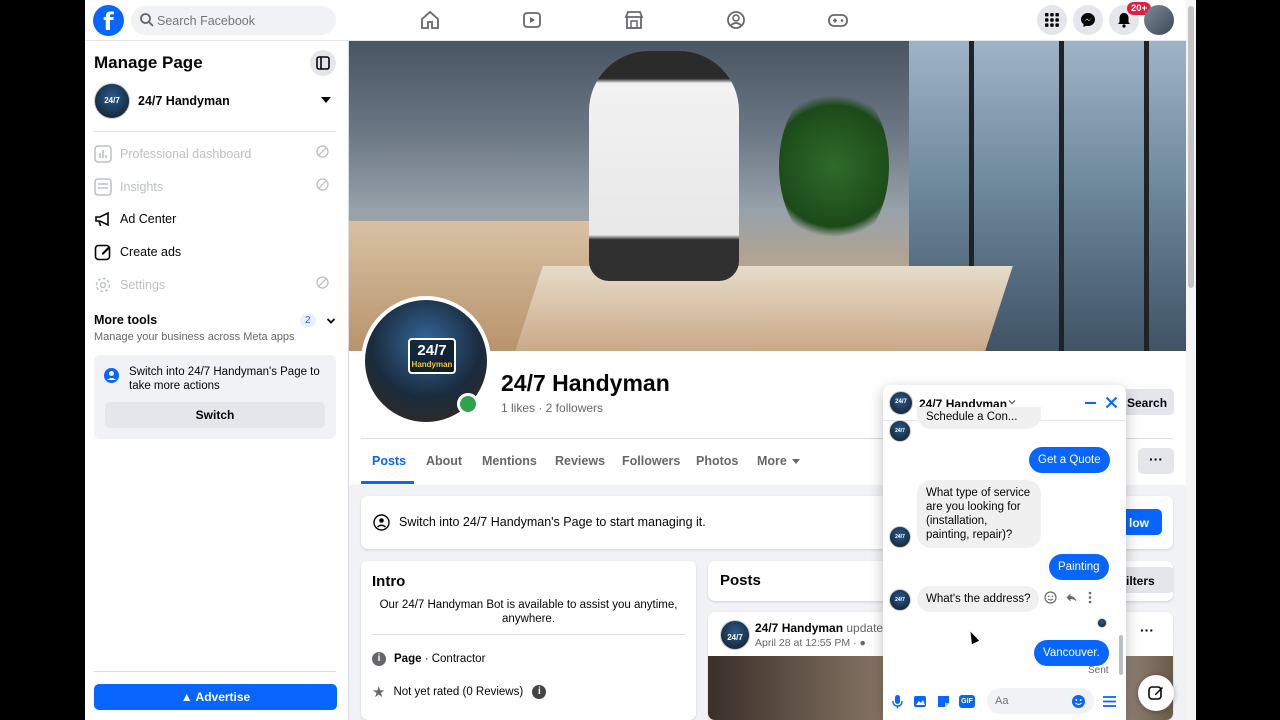 This screenshot has width=1280, height=720. I want to click on messenger-icon, so click(1088, 20).